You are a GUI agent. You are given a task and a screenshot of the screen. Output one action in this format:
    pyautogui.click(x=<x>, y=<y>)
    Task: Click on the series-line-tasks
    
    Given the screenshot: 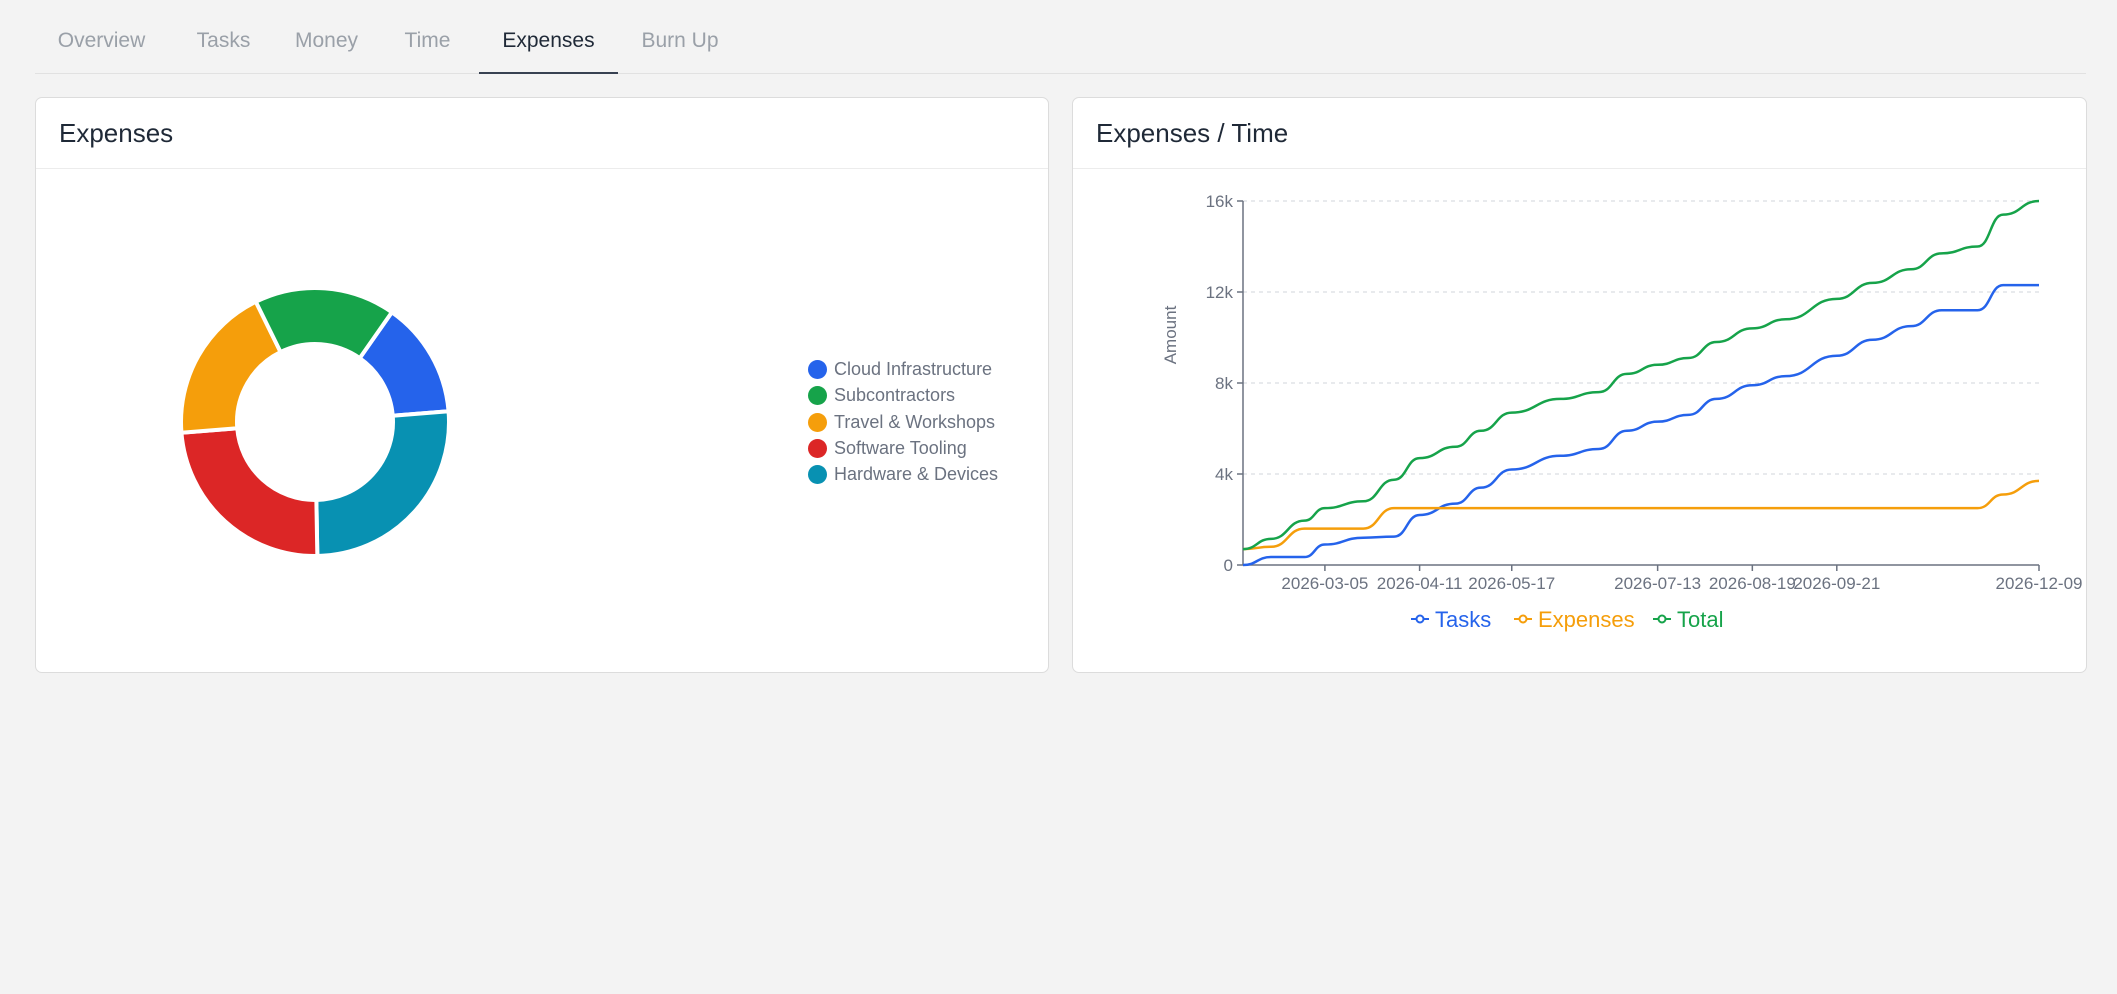 What is the action you would take?
    pyautogui.click(x=1640, y=425)
    